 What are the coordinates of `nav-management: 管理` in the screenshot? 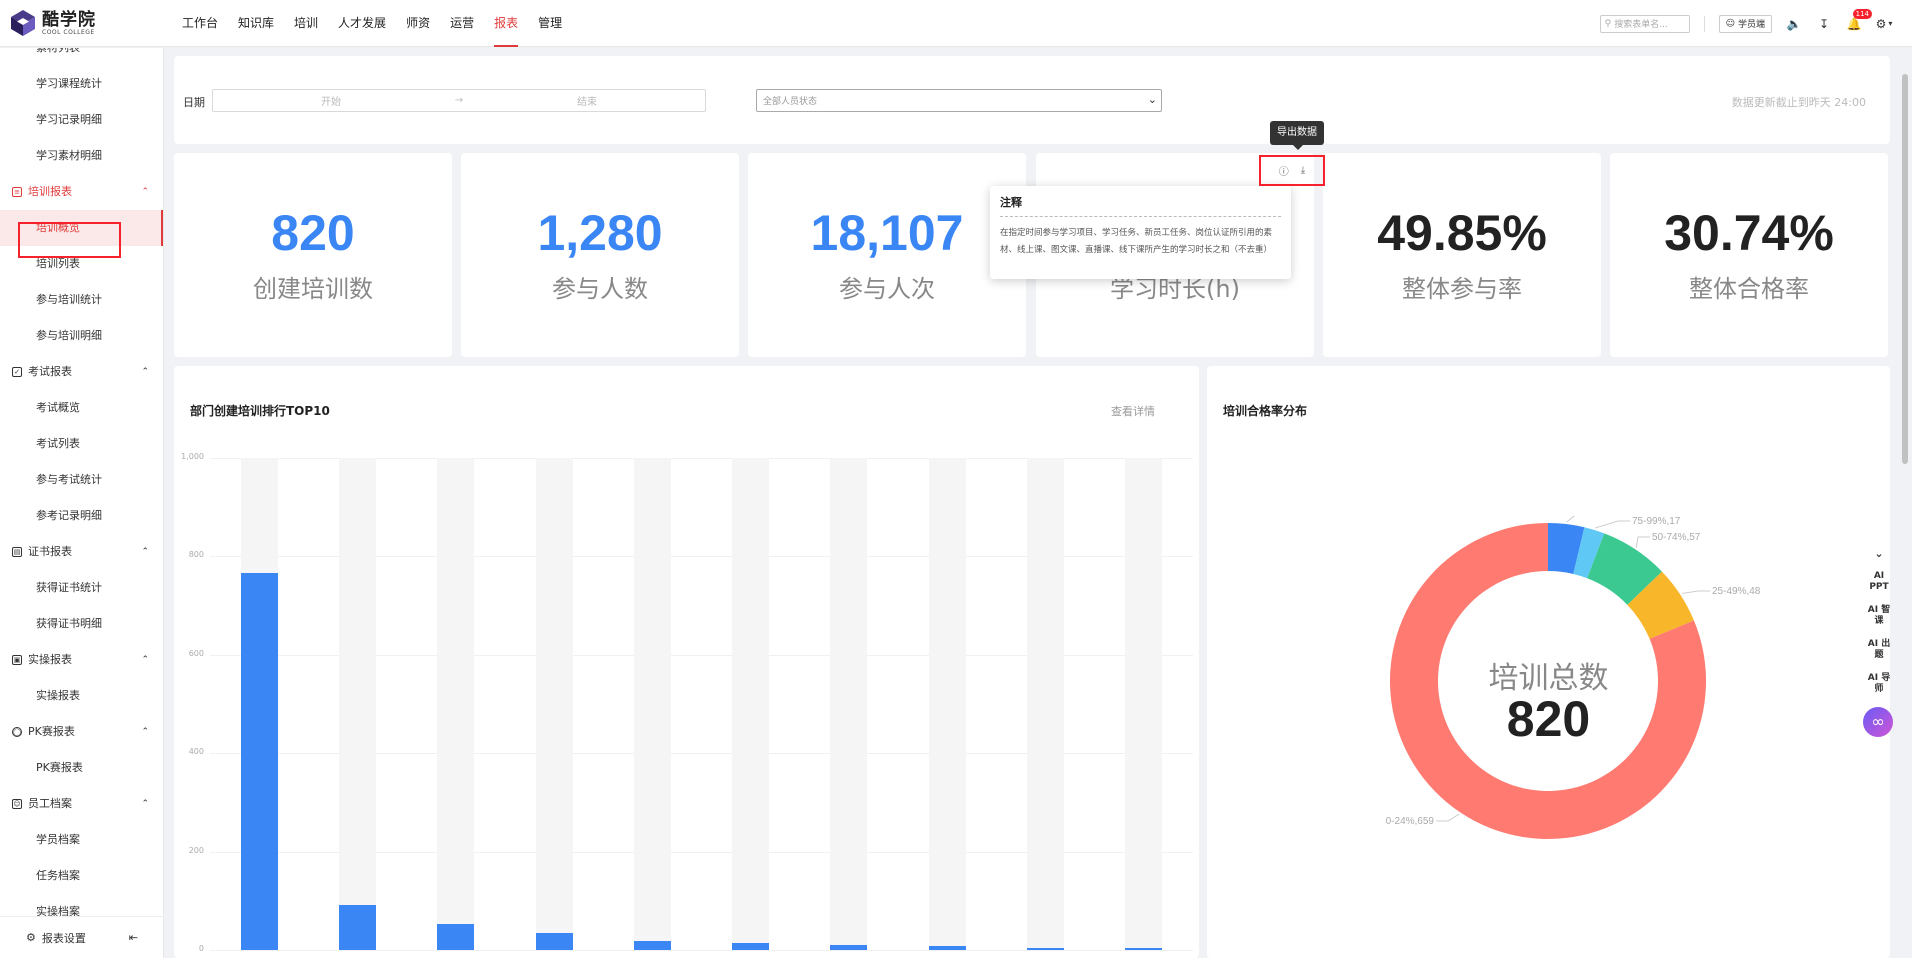 It's located at (550, 23).